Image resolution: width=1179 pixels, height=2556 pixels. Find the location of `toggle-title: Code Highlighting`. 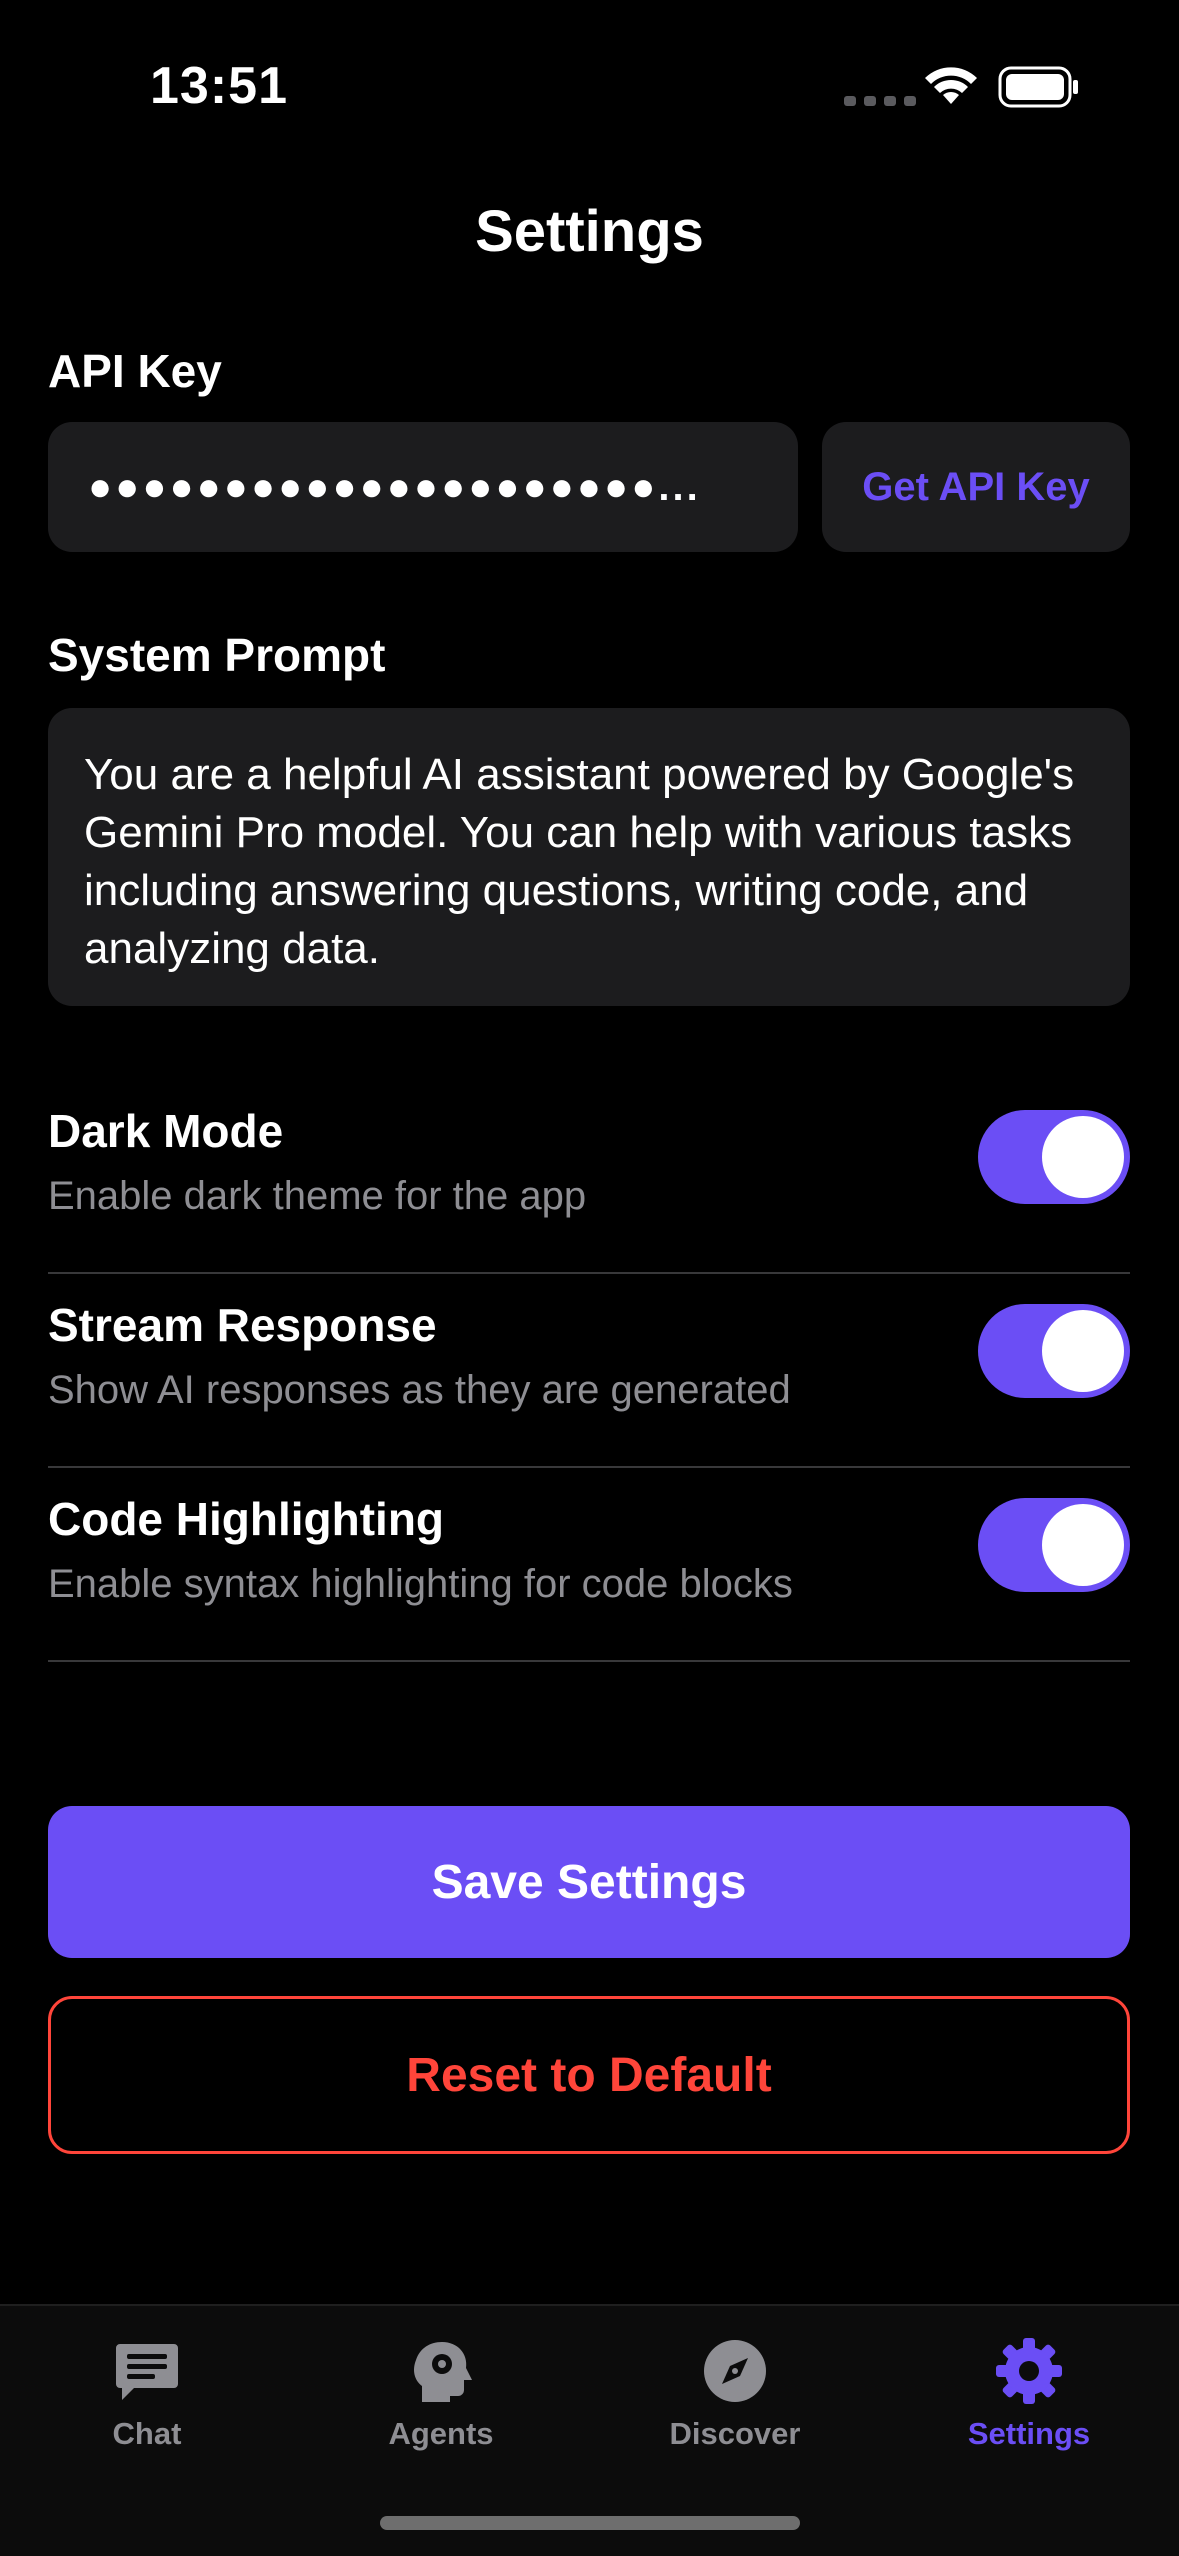

toggle-title: Code Highlighting is located at coordinates (246, 1519).